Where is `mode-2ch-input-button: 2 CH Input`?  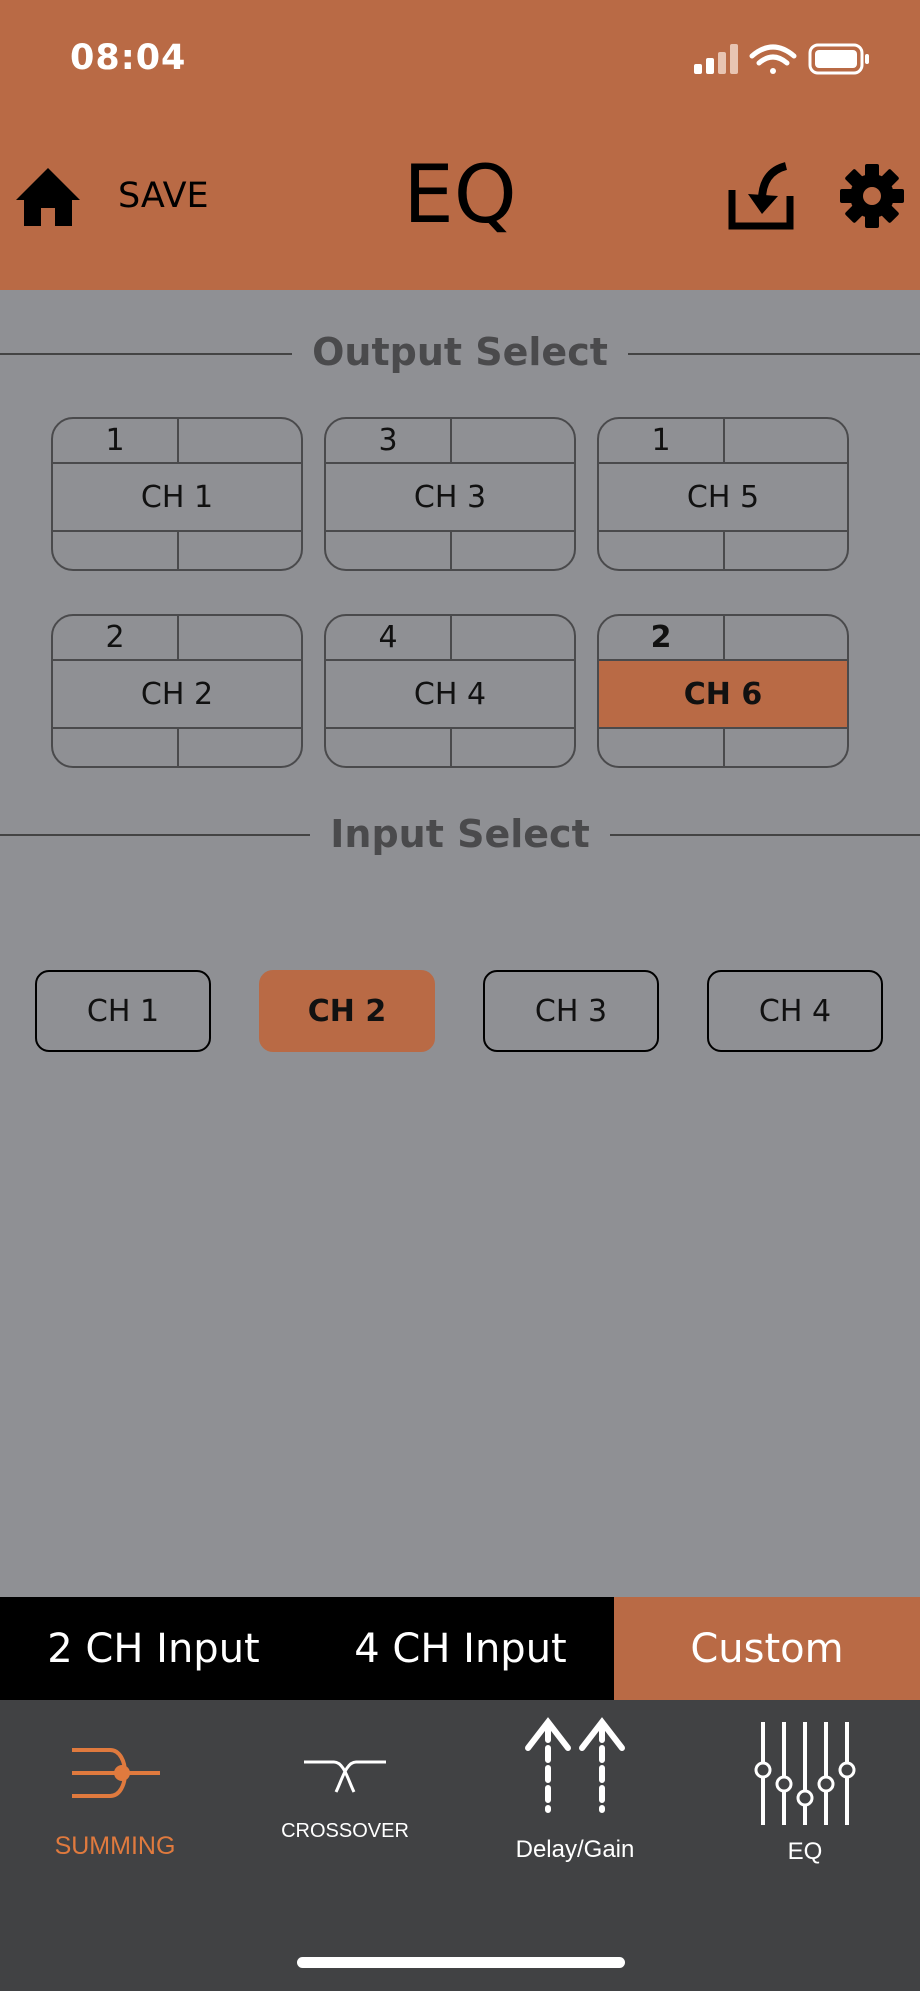 mode-2ch-input-button: 2 CH Input is located at coordinates (153, 1648).